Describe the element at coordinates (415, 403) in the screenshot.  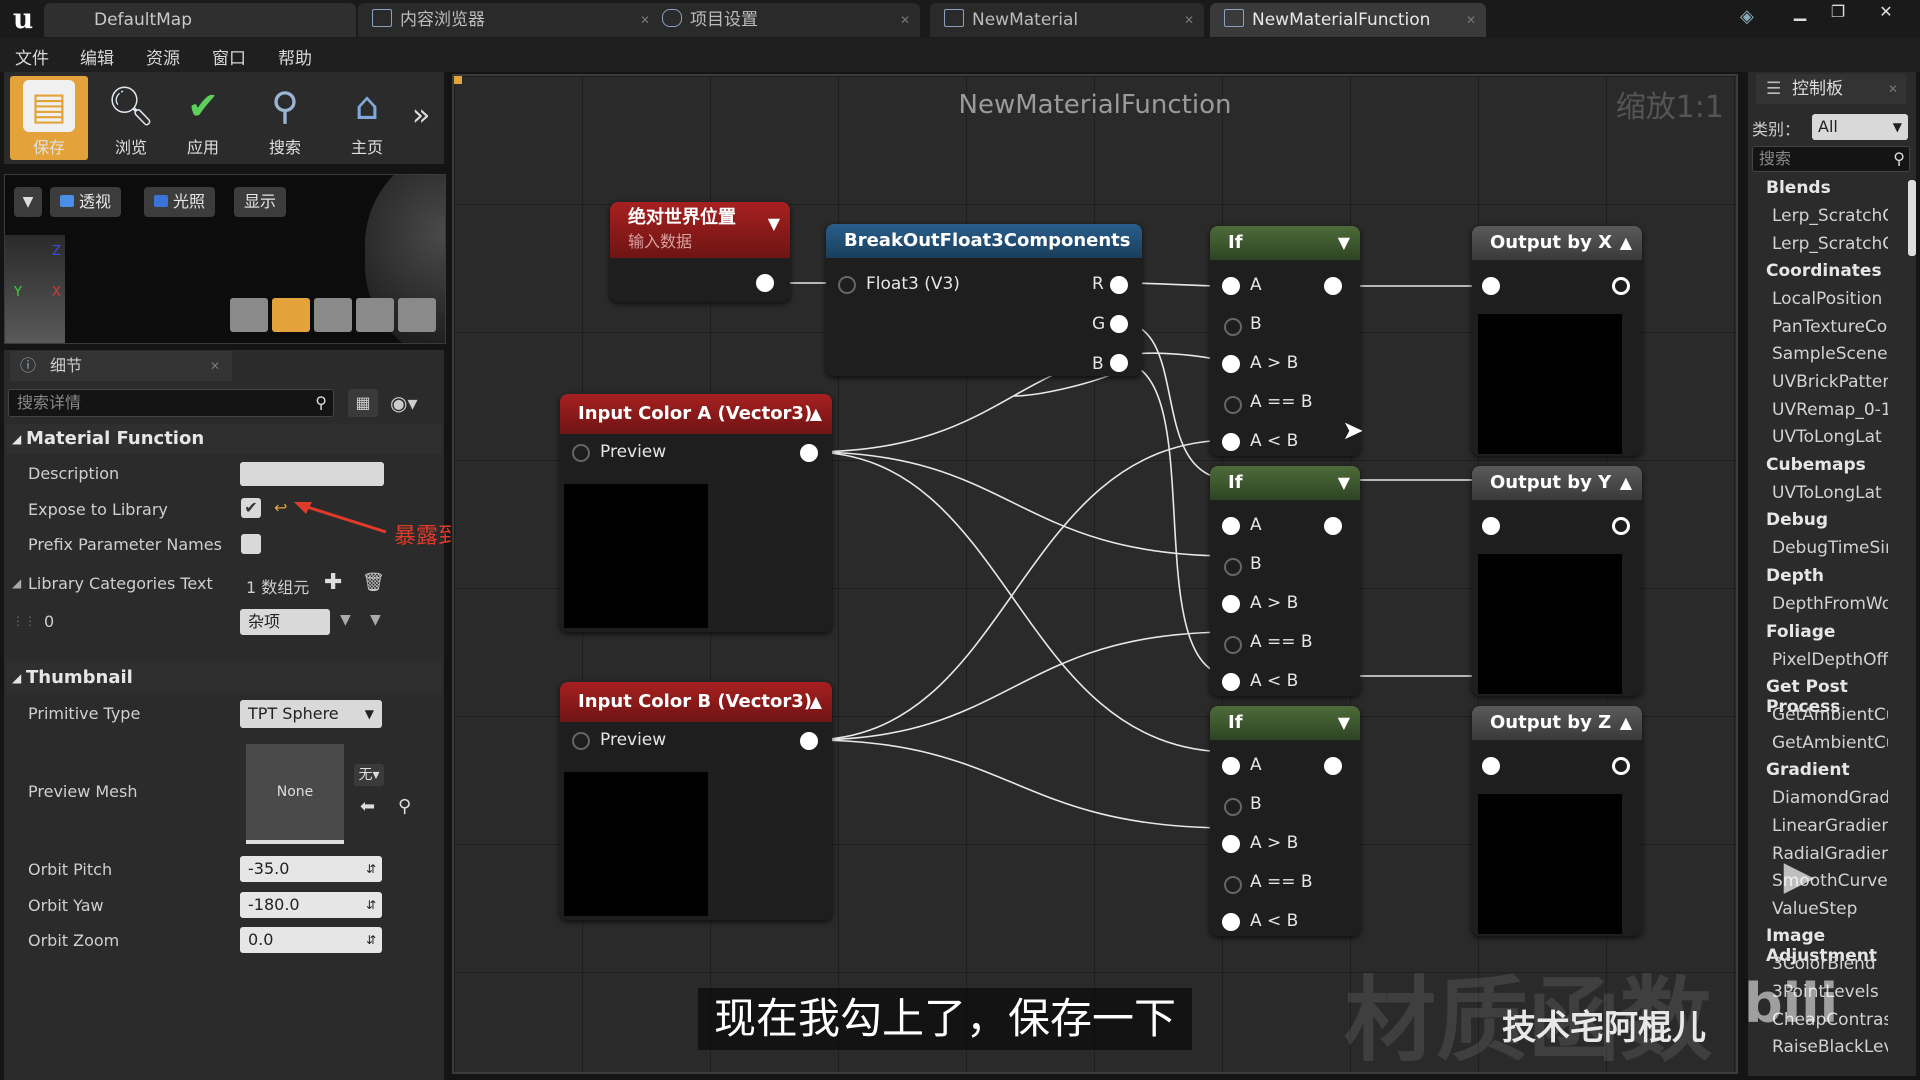
I see `eye-visibility-icon: ◉▾` at that location.